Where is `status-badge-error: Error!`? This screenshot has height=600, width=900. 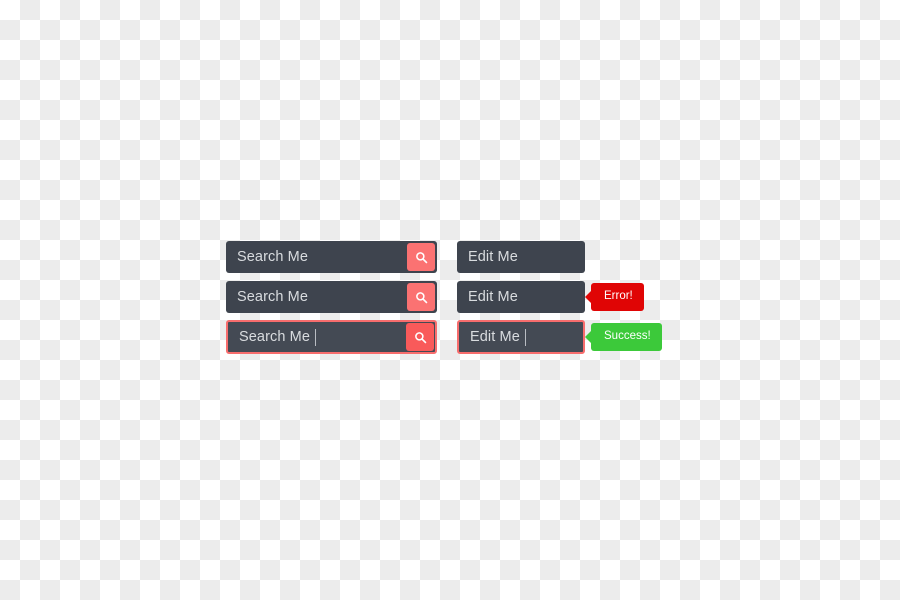 status-badge-error: Error! is located at coordinates (617, 297).